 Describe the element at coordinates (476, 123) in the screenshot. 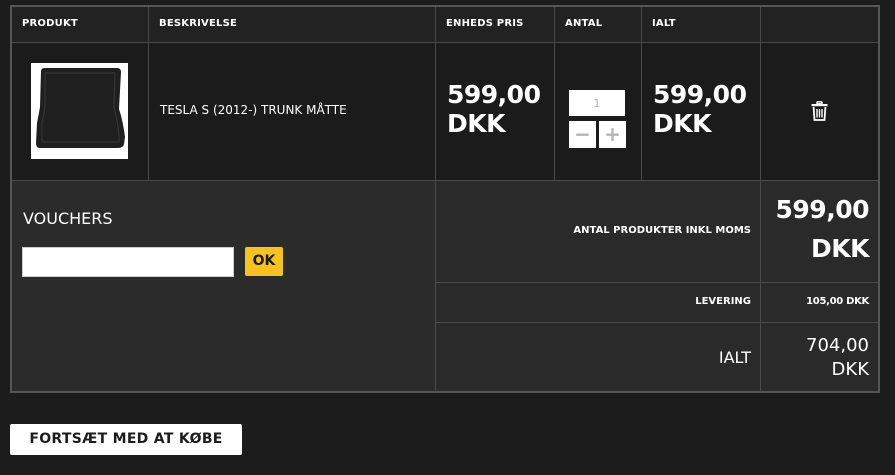

I see `unit-price-currency: DKK` at that location.